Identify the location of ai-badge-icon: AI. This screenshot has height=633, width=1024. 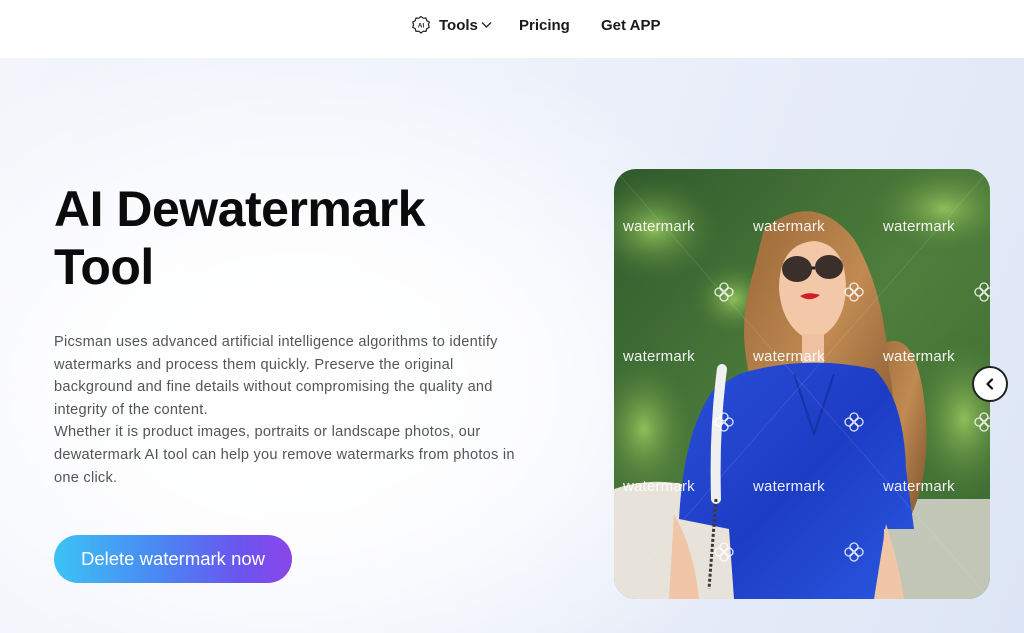
(421, 25).